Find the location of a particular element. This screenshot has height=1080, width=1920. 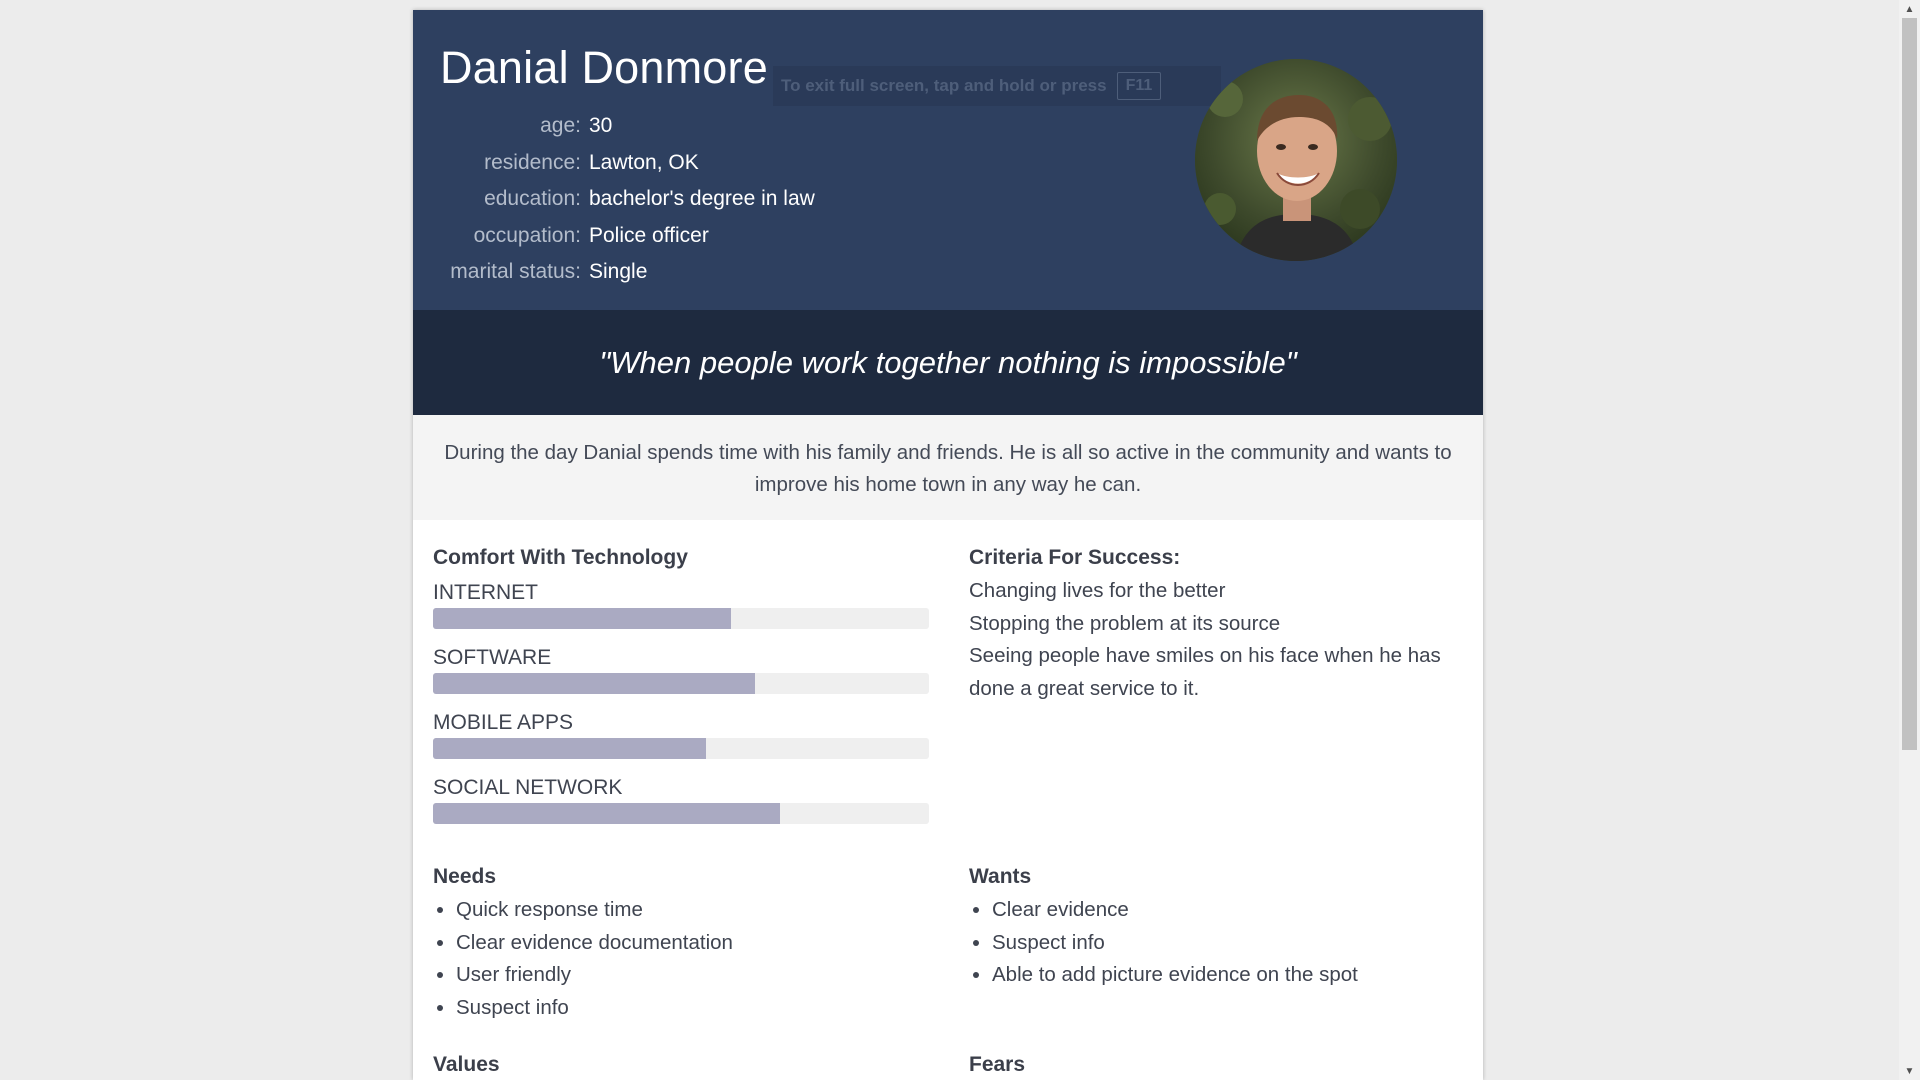

needs-title: Needs is located at coordinates (465, 876).